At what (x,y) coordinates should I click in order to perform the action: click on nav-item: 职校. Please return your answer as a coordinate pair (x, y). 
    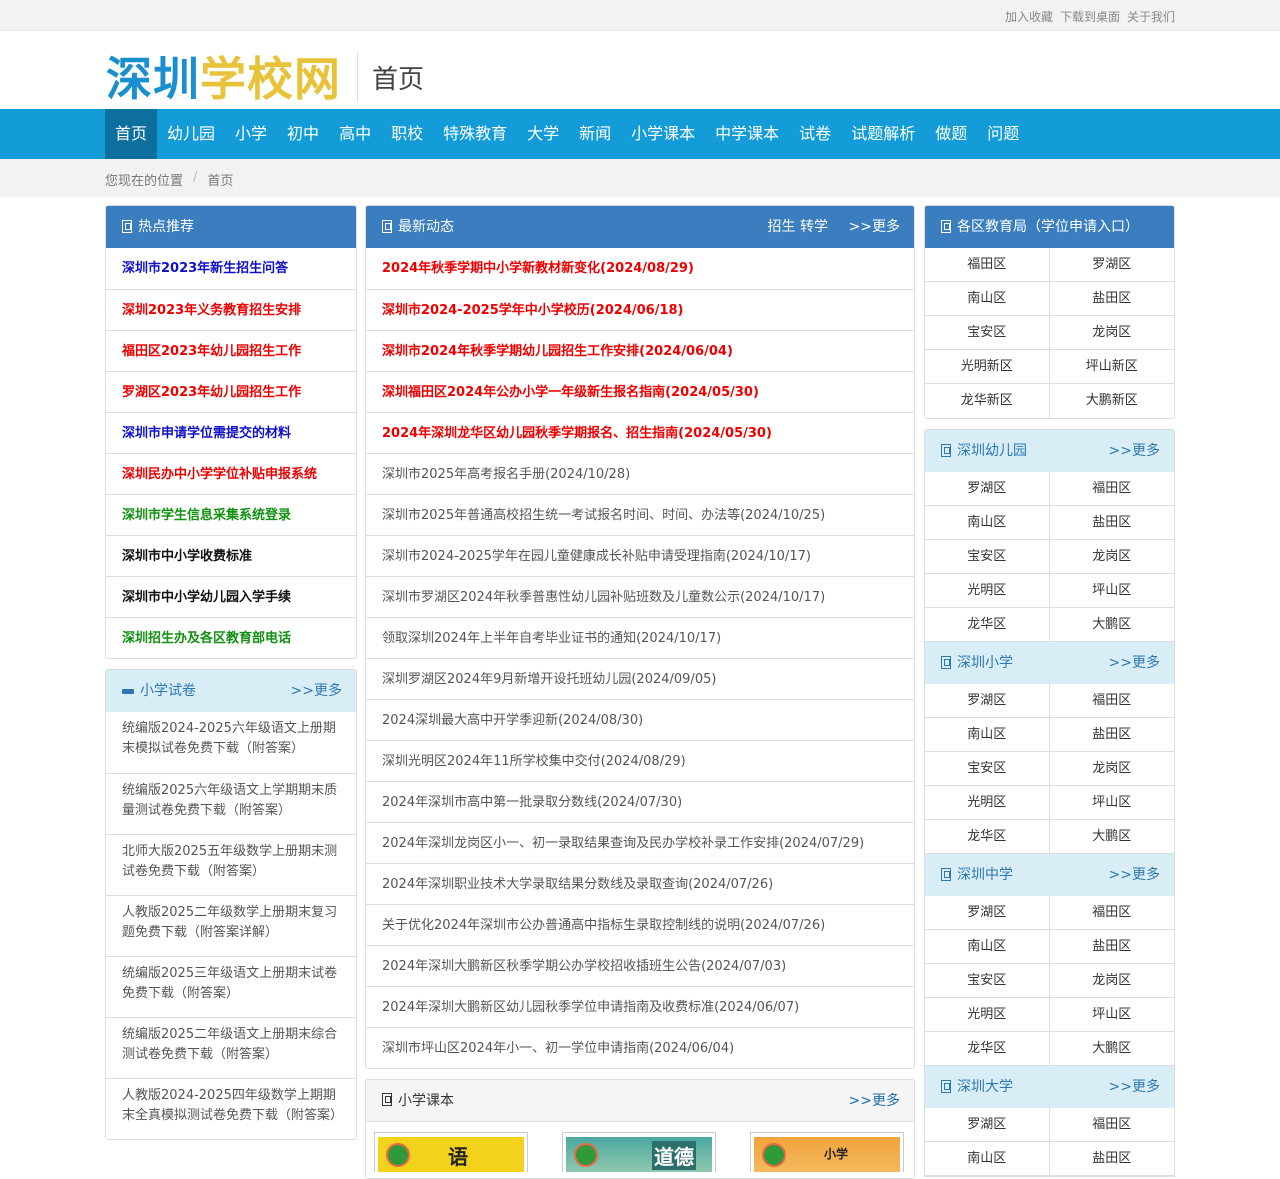
    Looking at the image, I should click on (407, 134).